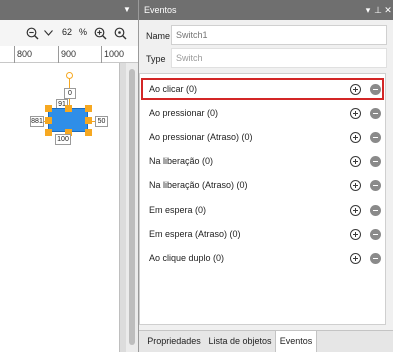 This screenshot has height=352, width=393. What do you see at coordinates (174, 341) in the screenshot?
I see `tab-properties: Propriedades` at bounding box center [174, 341].